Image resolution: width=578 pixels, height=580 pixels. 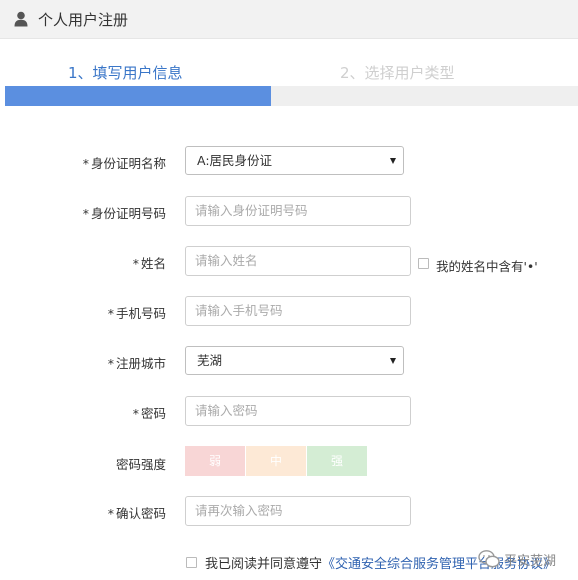 I want to click on confirm-password-placeholder: 请再次输入密码, so click(x=239, y=510).